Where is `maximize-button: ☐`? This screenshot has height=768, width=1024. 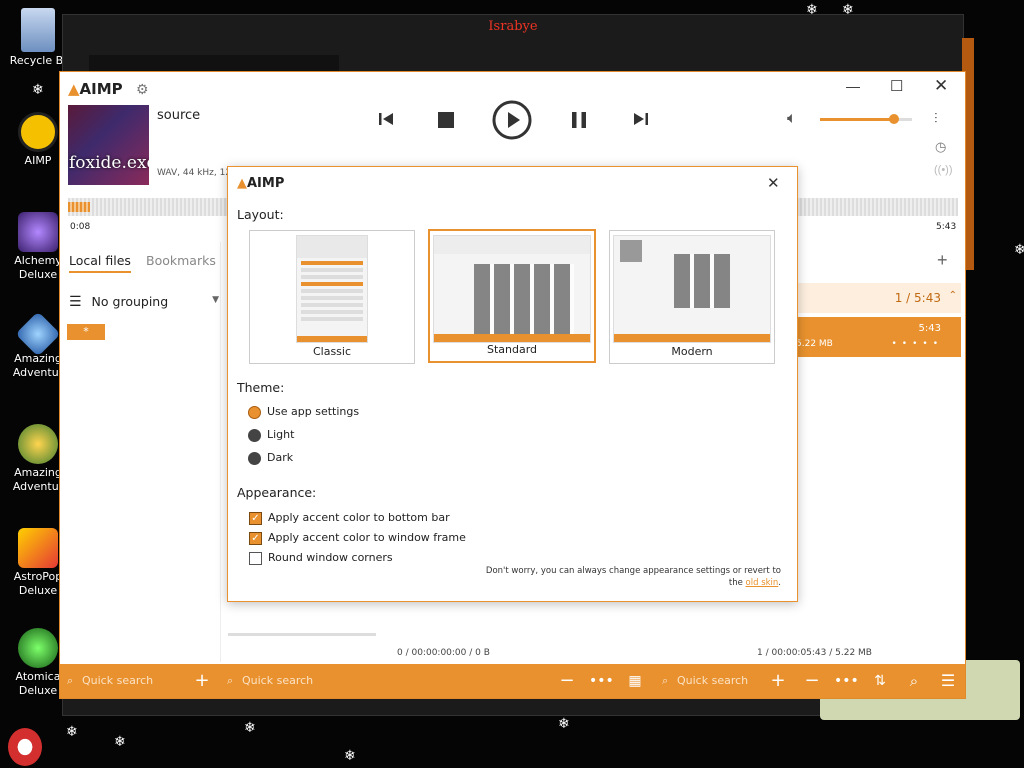 maximize-button: ☐ is located at coordinates (896, 86).